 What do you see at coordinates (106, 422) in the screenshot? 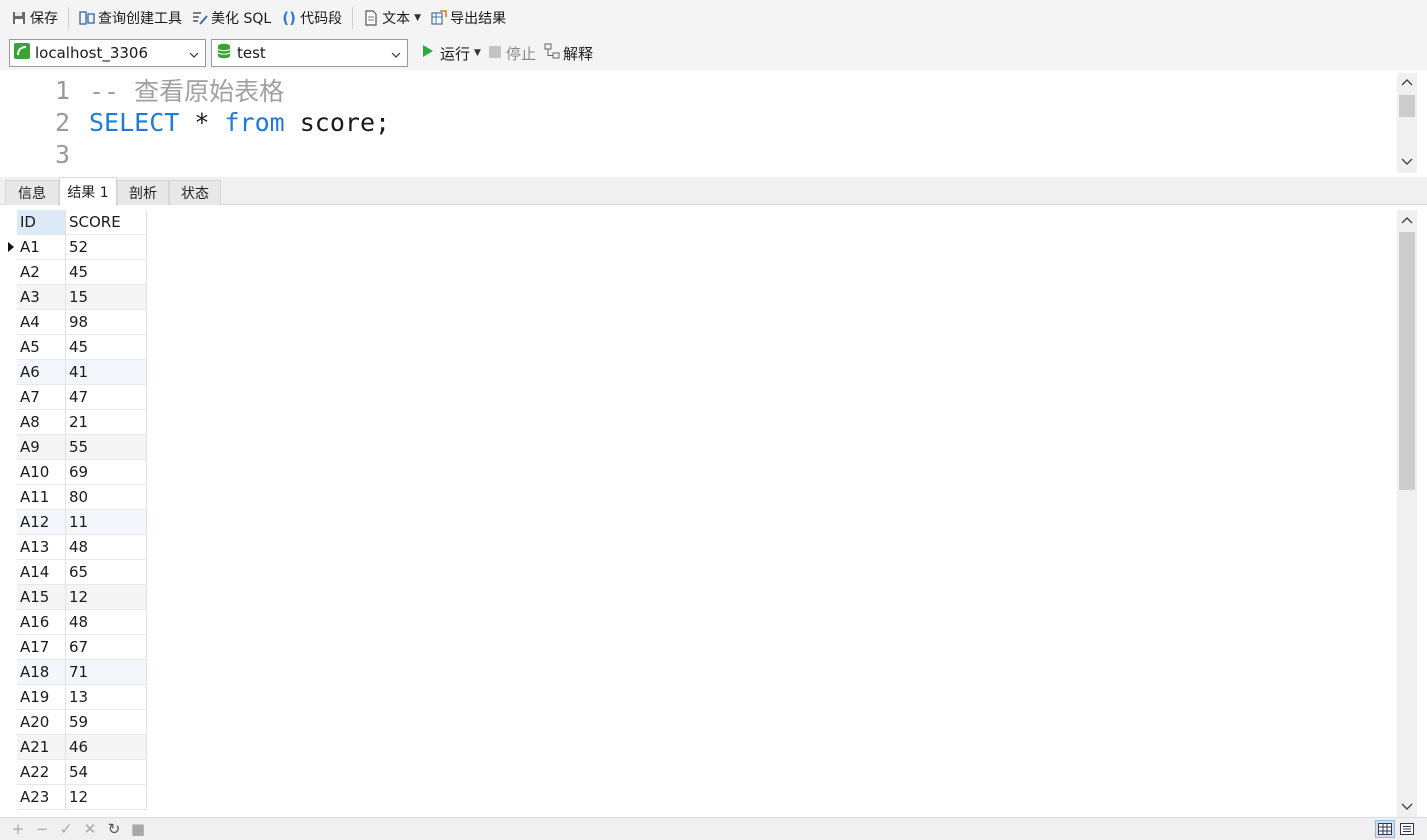
I see `cell-score: 21` at bounding box center [106, 422].